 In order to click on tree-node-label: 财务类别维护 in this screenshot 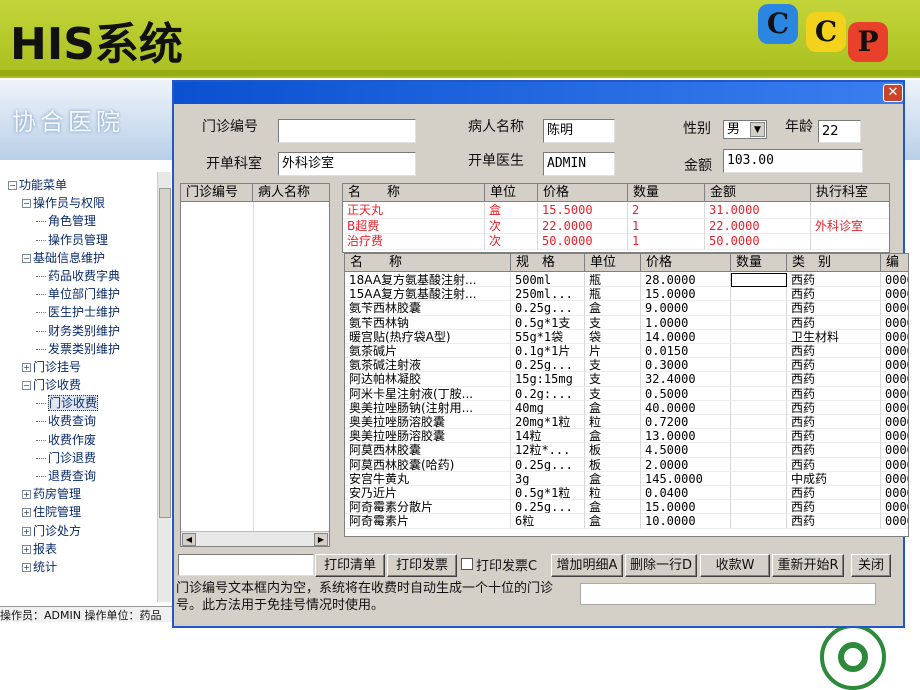, I will do `click(84, 331)`.